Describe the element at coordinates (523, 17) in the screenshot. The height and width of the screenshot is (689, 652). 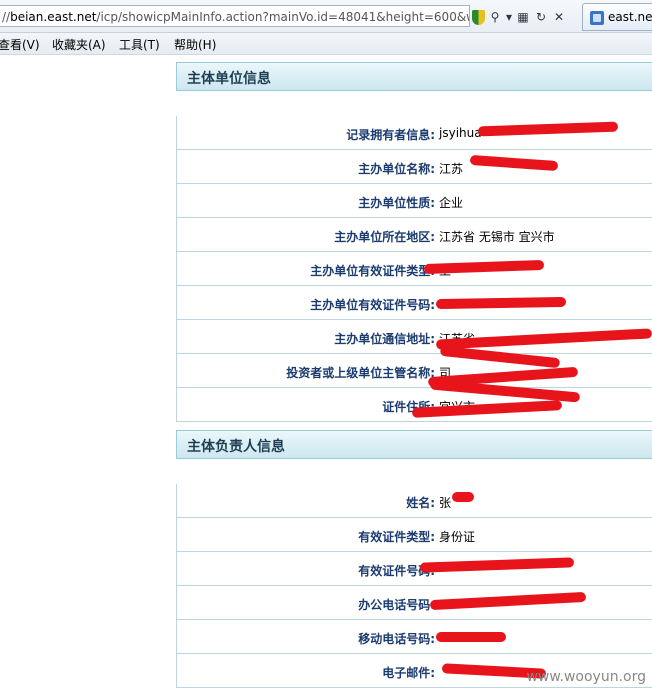
I see `compatibility-icon: ▦` at that location.